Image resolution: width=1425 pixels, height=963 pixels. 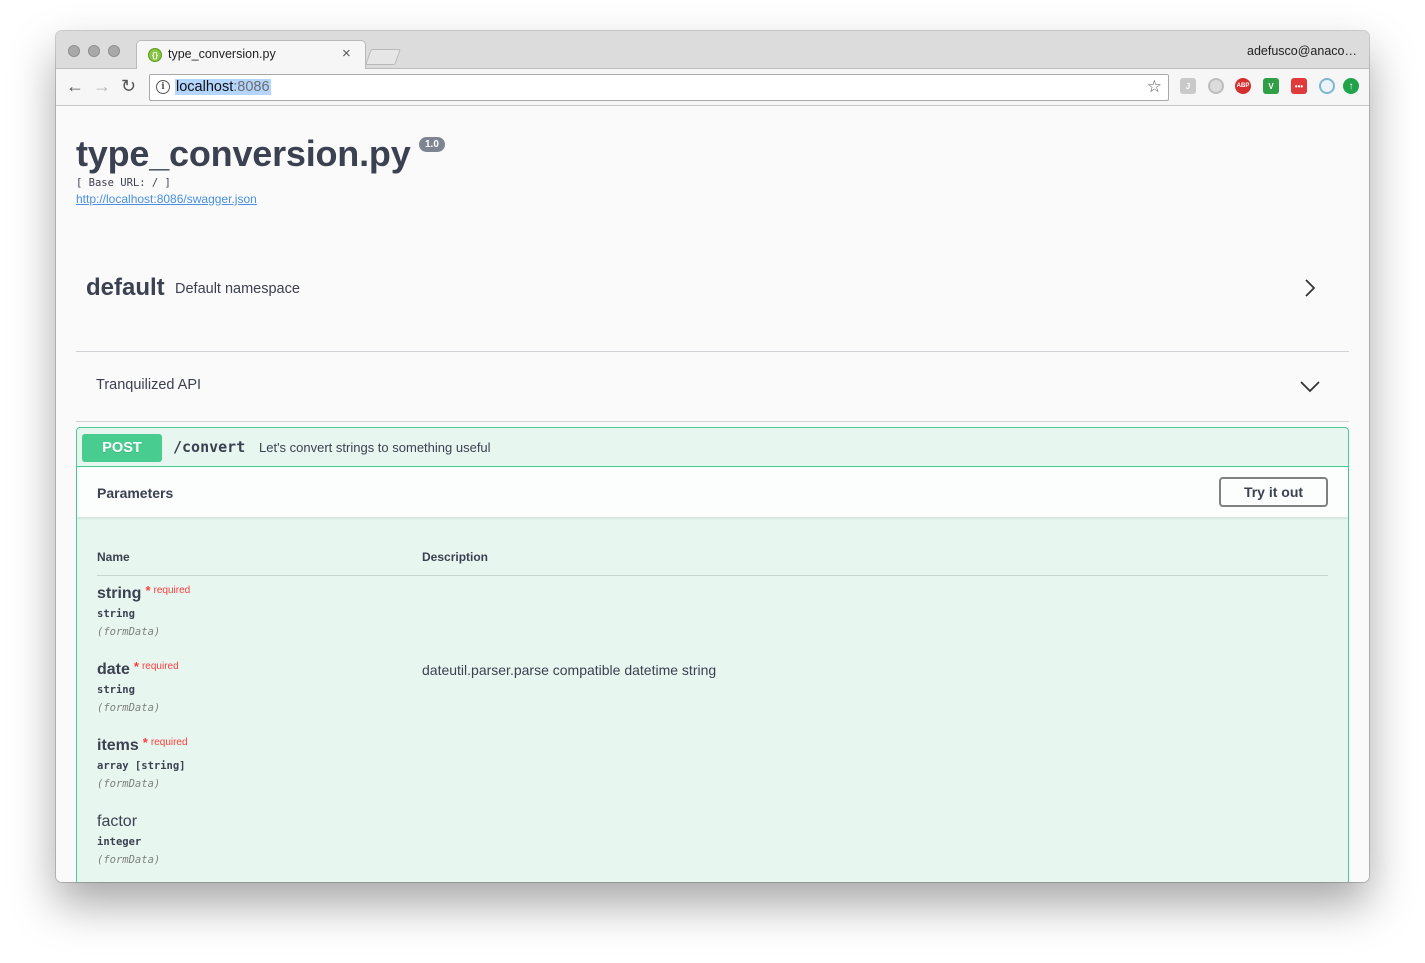 What do you see at coordinates (163, 87) in the screenshot?
I see `site-info-icon: i` at bounding box center [163, 87].